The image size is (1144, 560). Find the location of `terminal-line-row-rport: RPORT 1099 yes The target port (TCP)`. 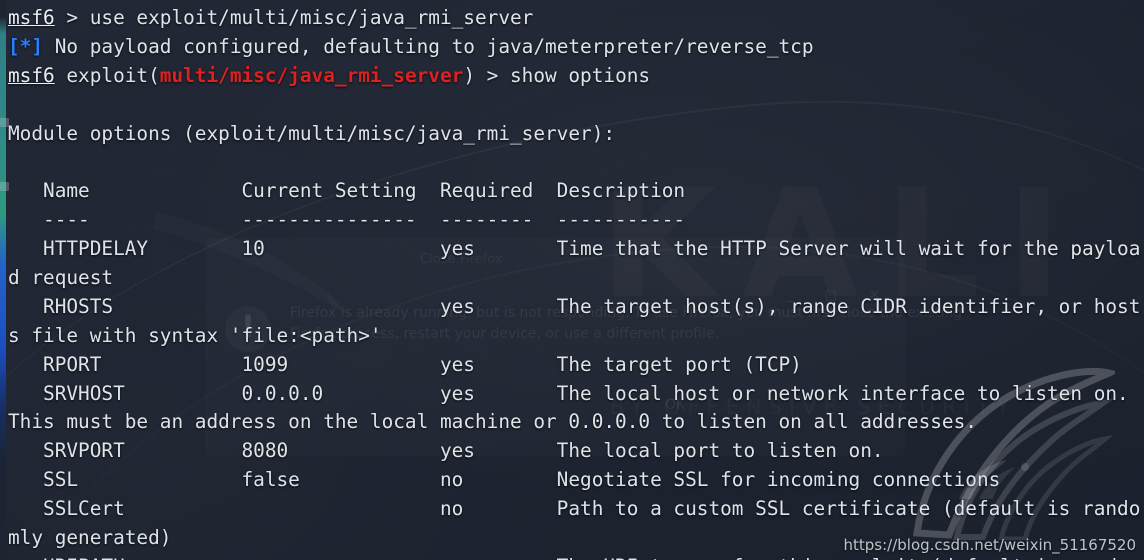

terminal-line-row-rport: RPORT 1099 yes The target port (TCP) is located at coordinates (572, 365).